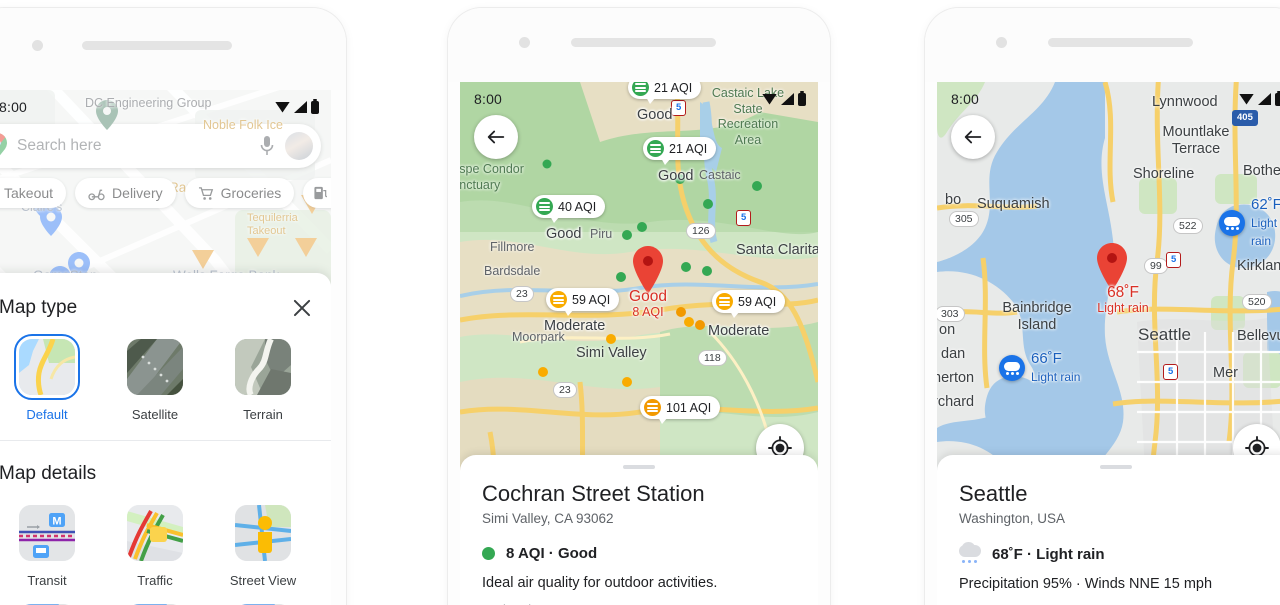 This screenshot has height=605, width=1280. I want to click on map-label: Shoreline, so click(1164, 174).